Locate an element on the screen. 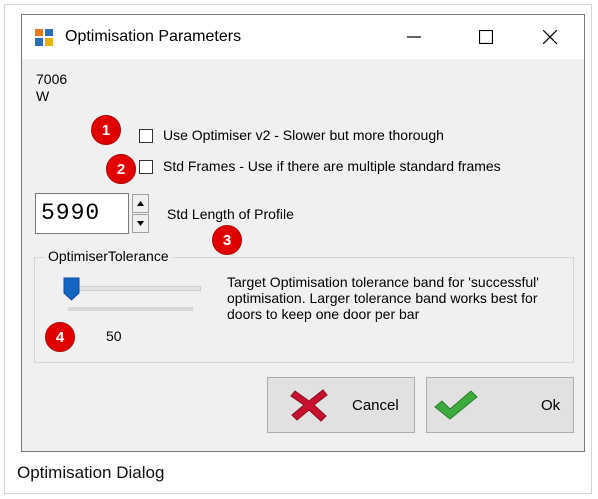 This screenshot has height=499, width=598. profile-code-line2: W is located at coordinates (43, 96).